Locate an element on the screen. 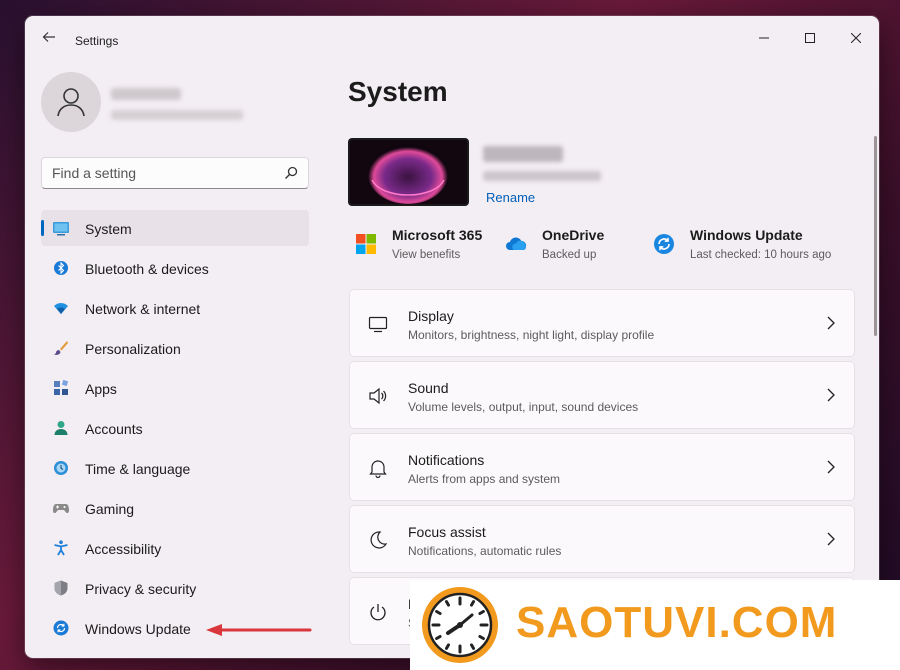  bell-icon is located at coordinates (378, 469).